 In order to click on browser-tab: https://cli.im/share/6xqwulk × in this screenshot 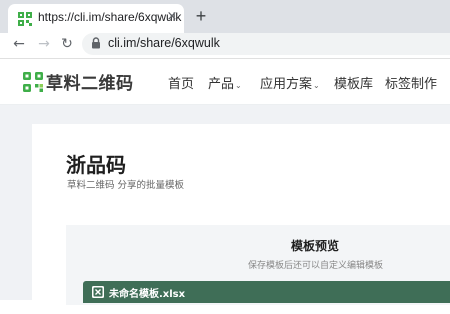, I will do `click(96, 18)`.